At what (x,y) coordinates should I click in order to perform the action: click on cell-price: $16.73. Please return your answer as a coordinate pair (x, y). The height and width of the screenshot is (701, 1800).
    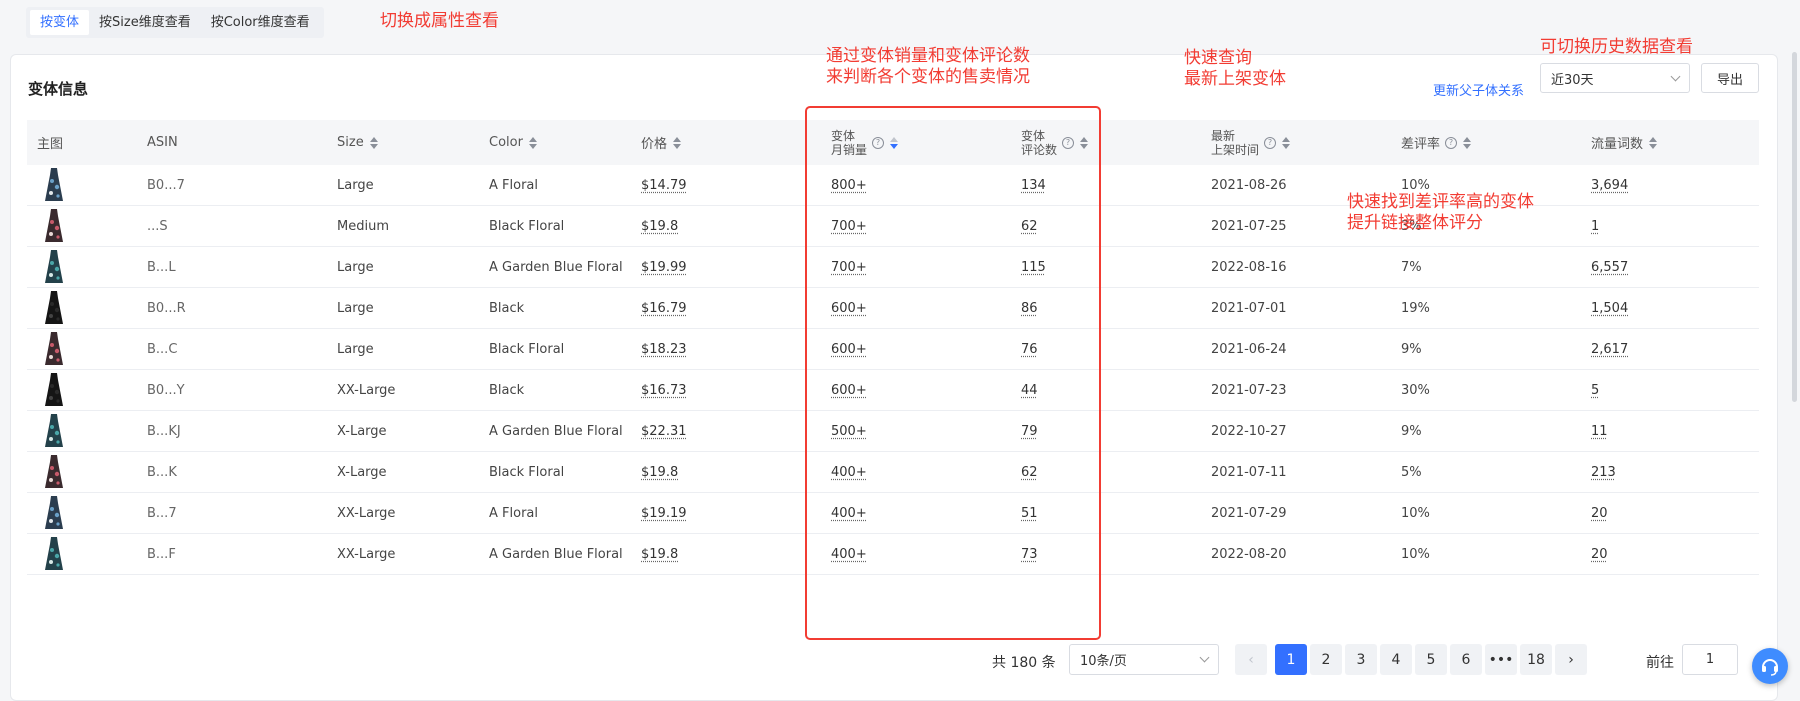
    Looking at the image, I should click on (664, 390).